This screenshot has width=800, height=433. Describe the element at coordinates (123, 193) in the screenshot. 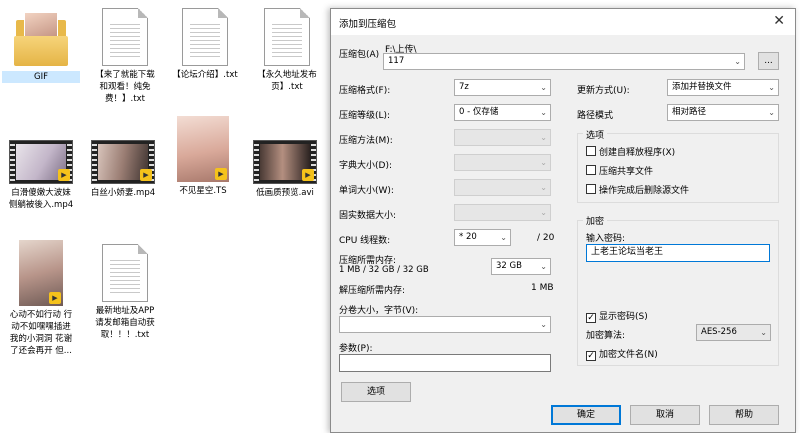

I see `file-label: 白丝小娇妻.mp4` at that location.